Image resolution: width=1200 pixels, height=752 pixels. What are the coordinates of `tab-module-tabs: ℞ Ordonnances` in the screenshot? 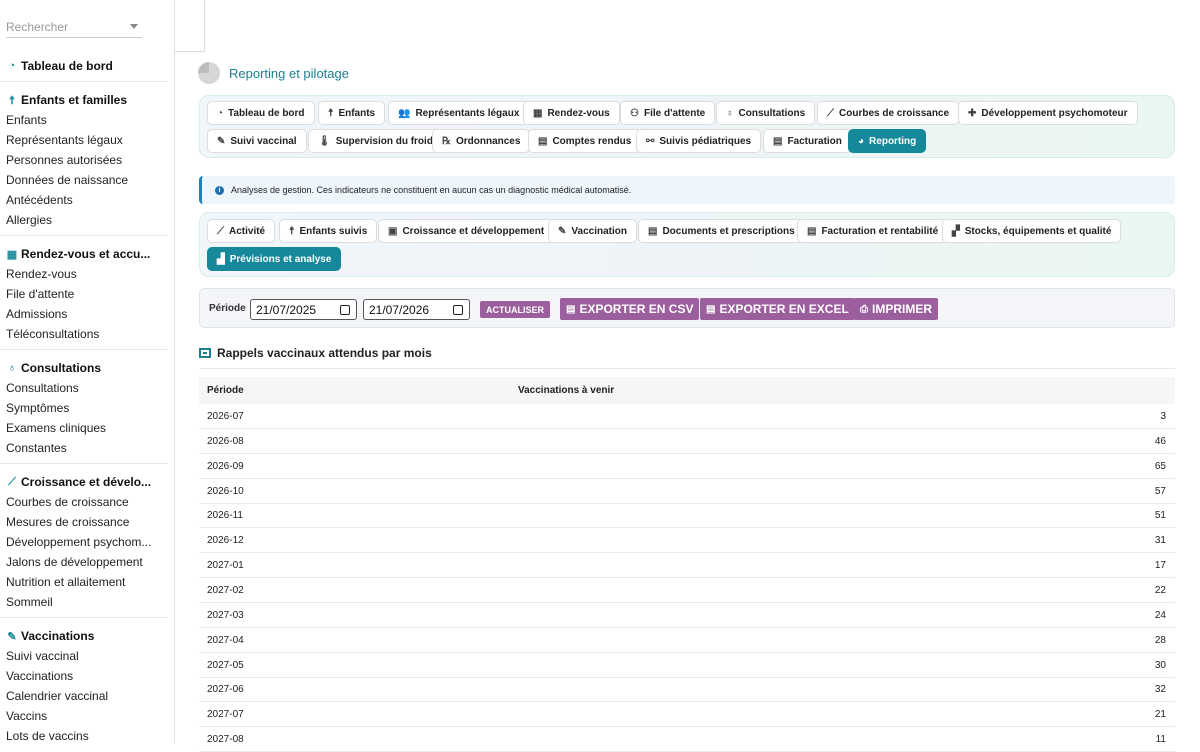 It's located at (481, 141).